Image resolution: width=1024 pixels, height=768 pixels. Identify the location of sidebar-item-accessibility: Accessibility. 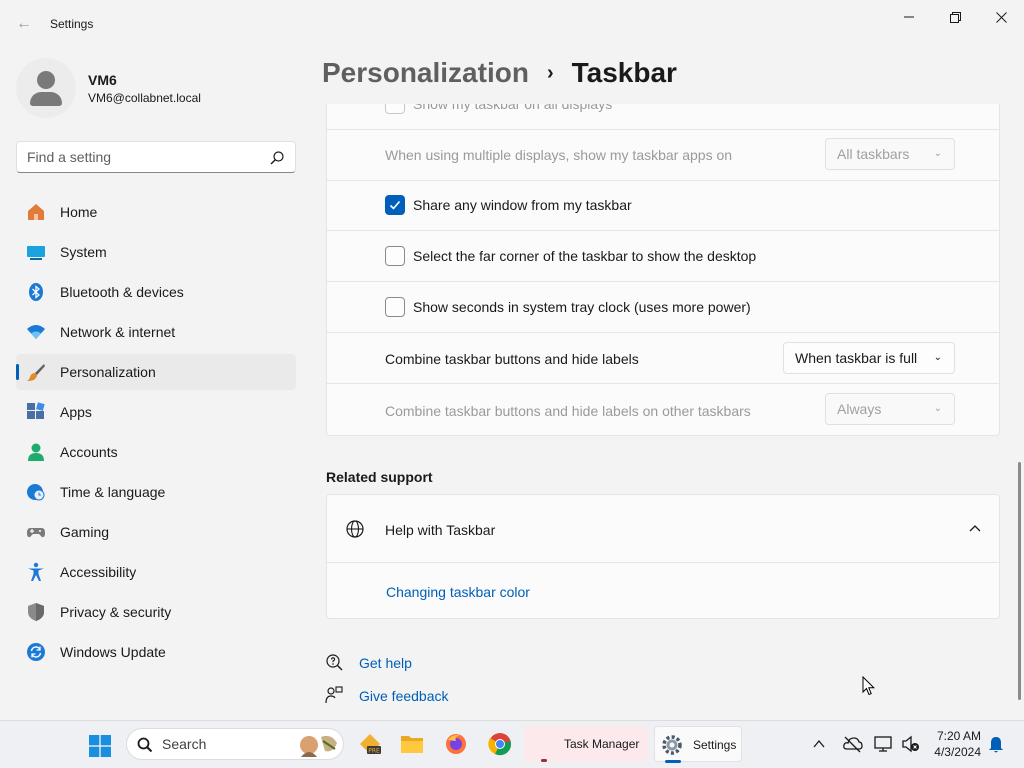
(156, 572).